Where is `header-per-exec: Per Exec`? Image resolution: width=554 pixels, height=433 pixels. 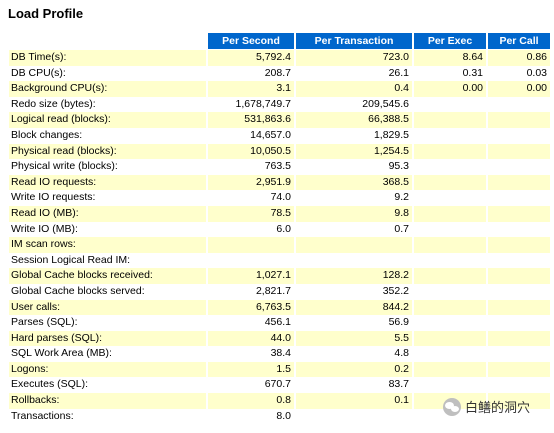
header-per-exec: Per Exec is located at coordinates (450, 41).